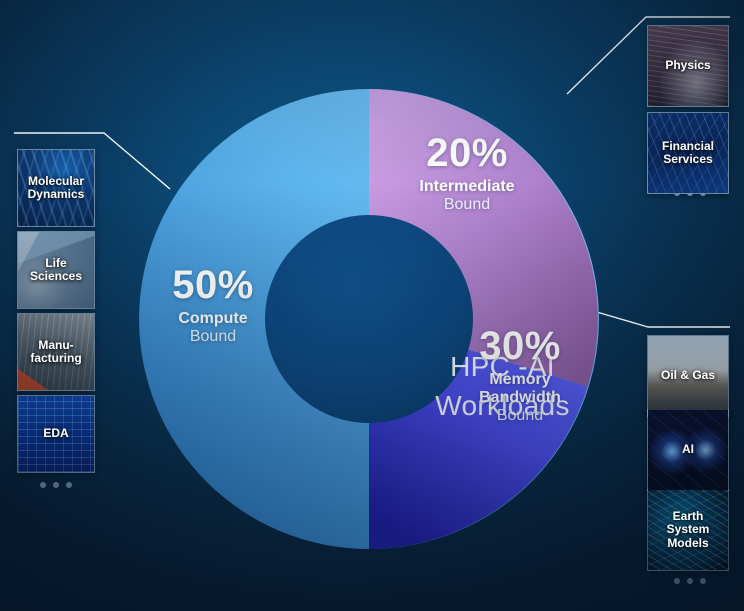 The height and width of the screenshot is (611, 744). Describe the element at coordinates (56, 344) in the screenshot. I see `caption-line-1: Manu-` at that location.